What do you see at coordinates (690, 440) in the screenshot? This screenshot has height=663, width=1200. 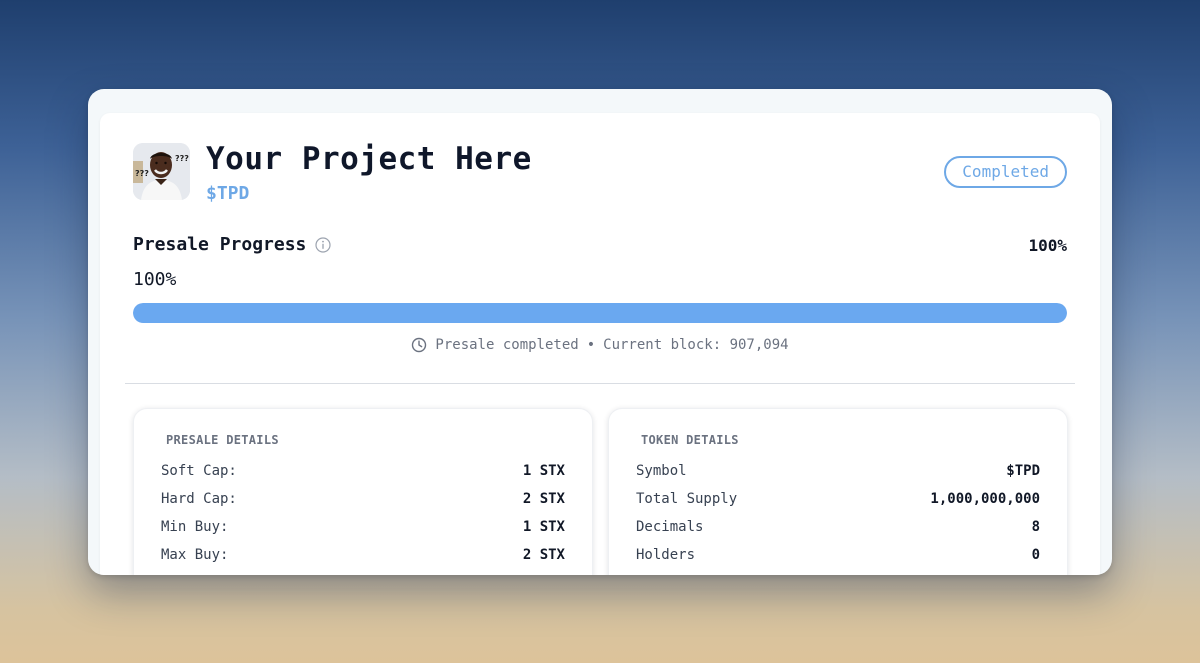 I see `token-details-title: TOKEN DETAILS` at bounding box center [690, 440].